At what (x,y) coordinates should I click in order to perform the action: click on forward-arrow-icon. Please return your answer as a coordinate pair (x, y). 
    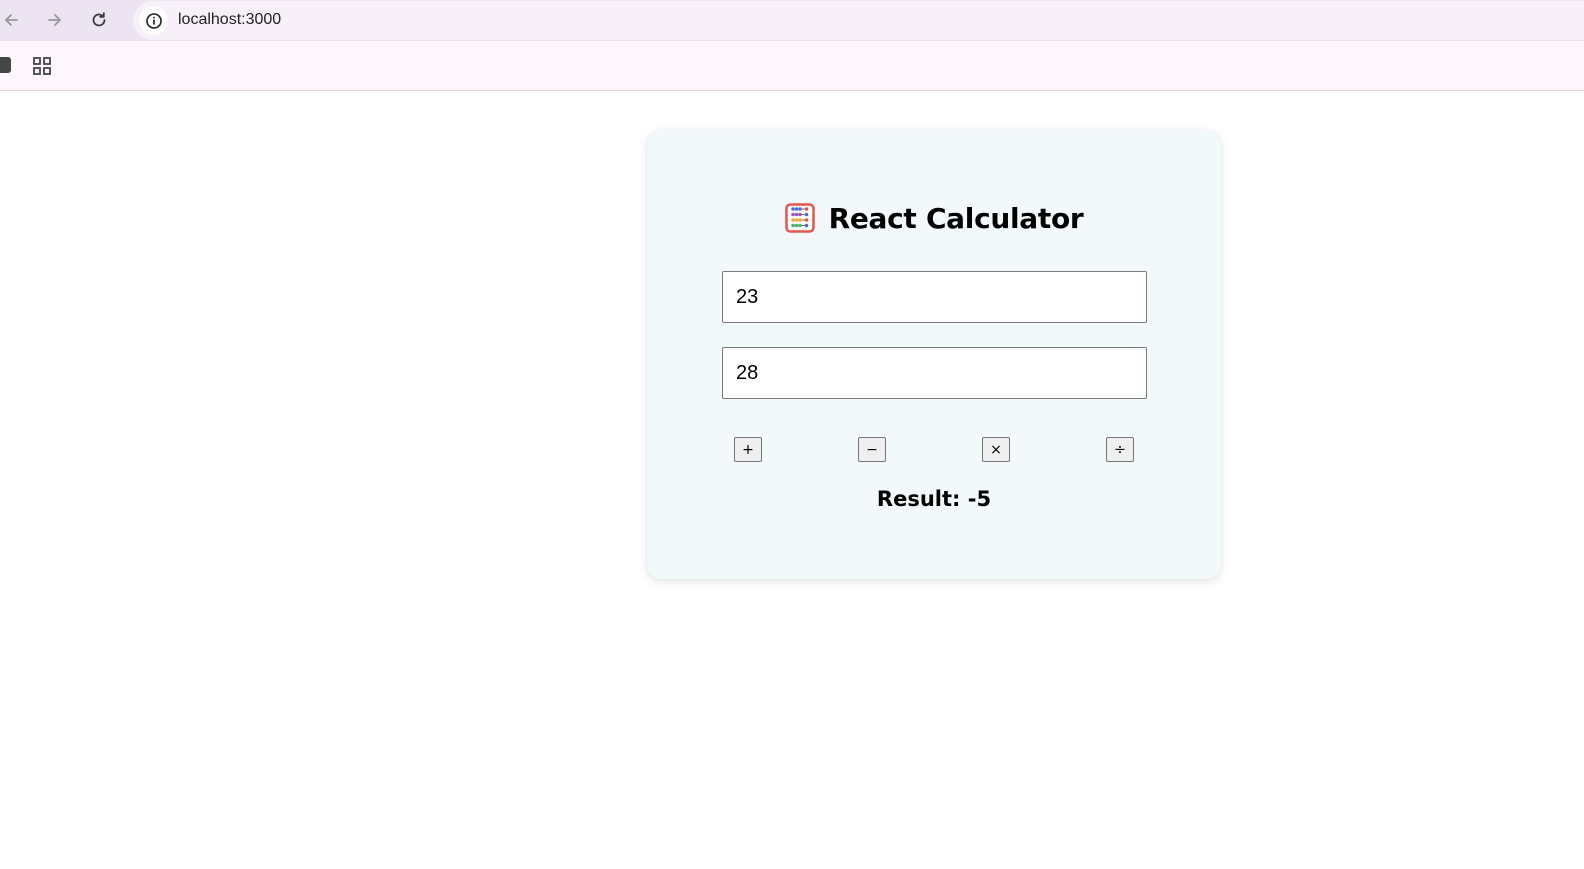
    Looking at the image, I should click on (54, 20).